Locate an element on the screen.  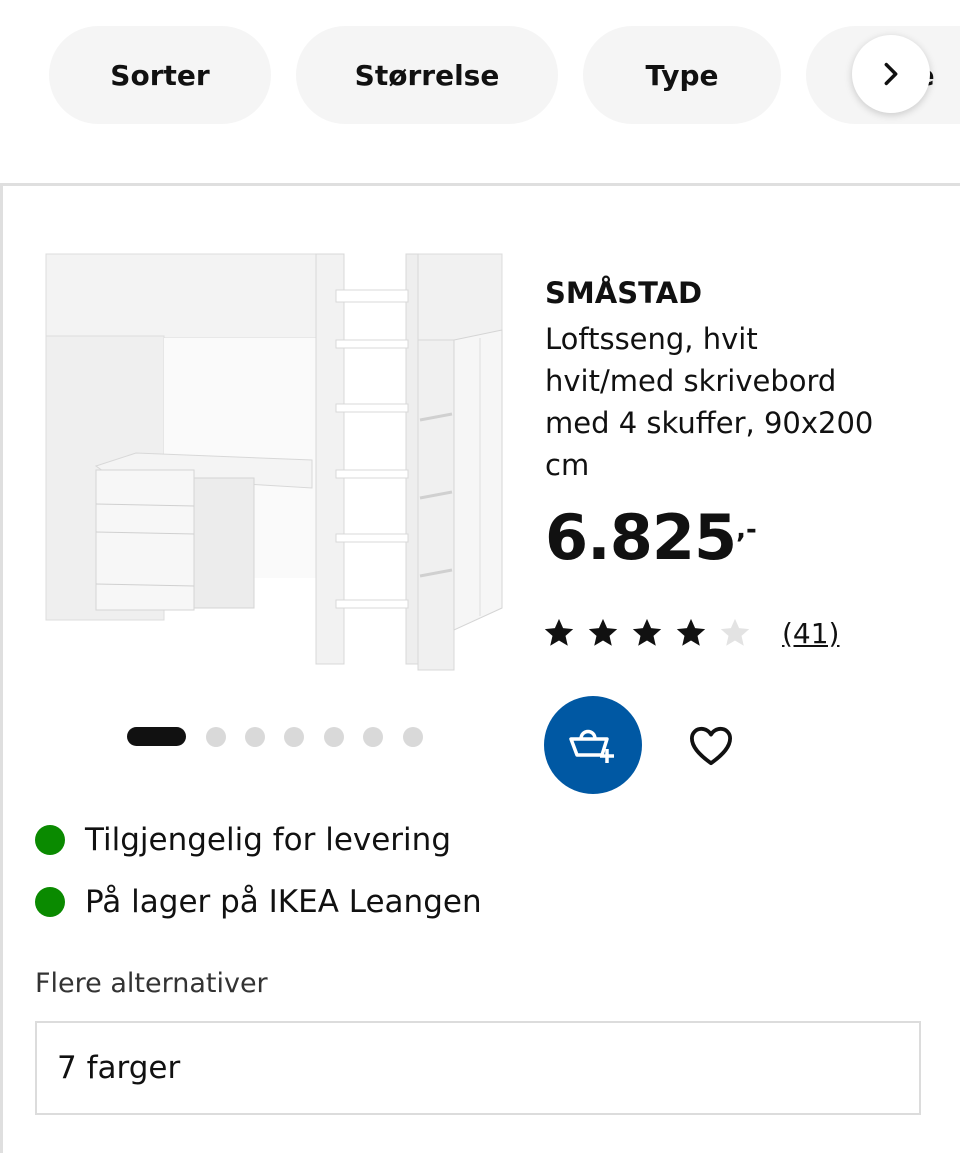
delivery-availability-text: Tilgjengelig for levering is located at coordinates (268, 840).